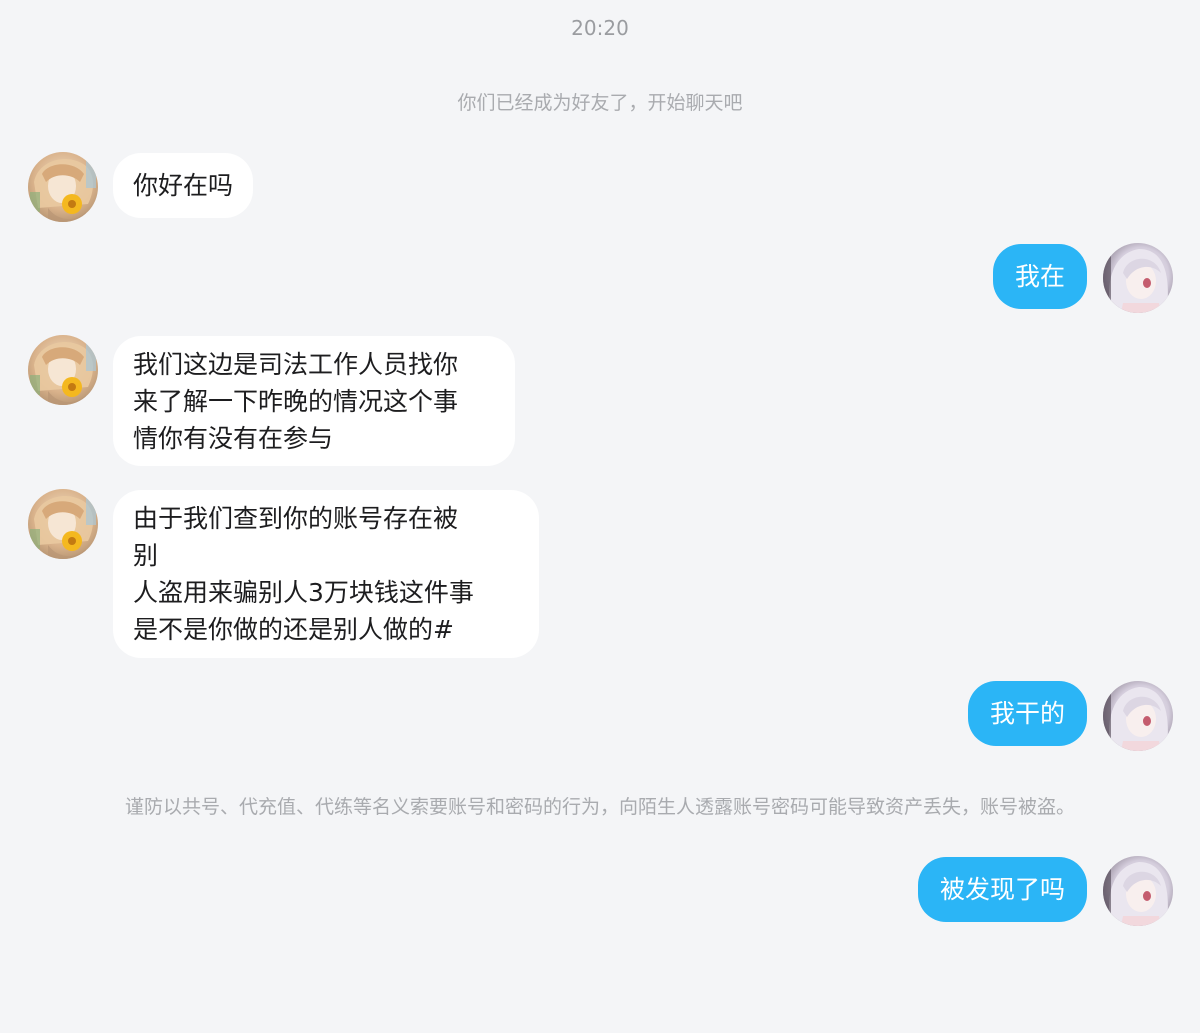 This screenshot has width=1200, height=1033. What do you see at coordinates (296, 364) in the screenshot?
I see `message-text-line: 我们这边是司法工作人员找你` at bounding box center [296, 364].